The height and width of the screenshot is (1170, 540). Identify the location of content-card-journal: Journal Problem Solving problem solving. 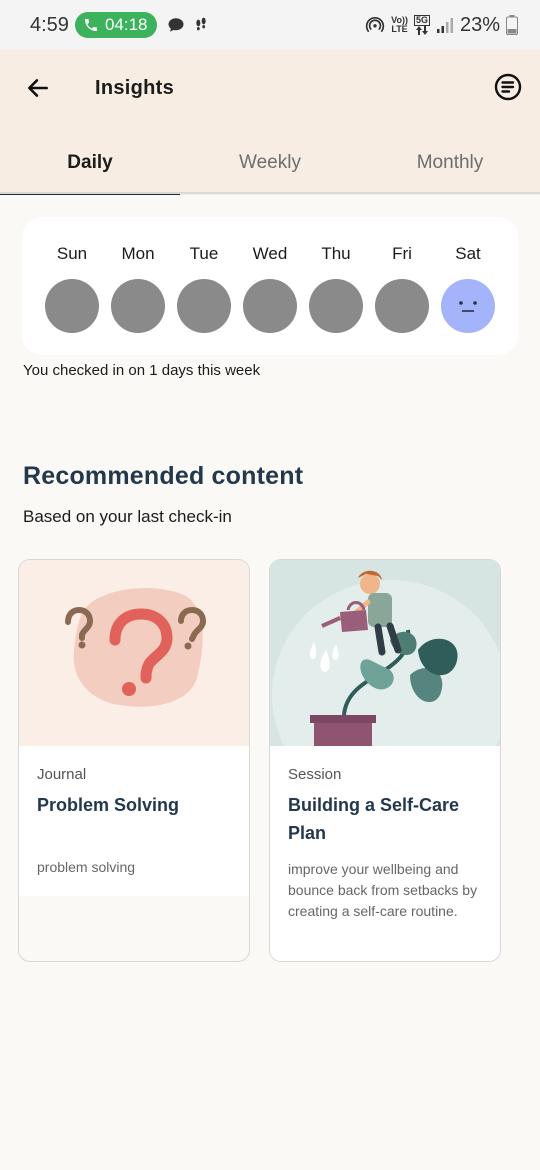
(134, 760).